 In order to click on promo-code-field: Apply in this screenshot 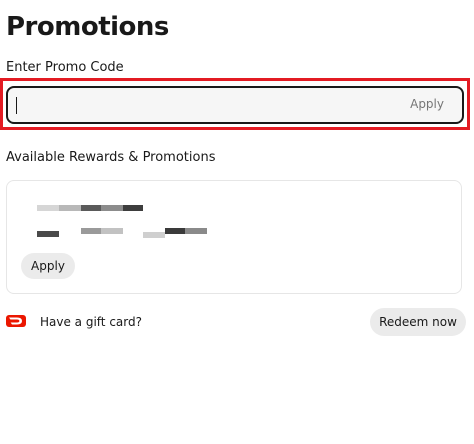, I will do `click(235, 105)`.